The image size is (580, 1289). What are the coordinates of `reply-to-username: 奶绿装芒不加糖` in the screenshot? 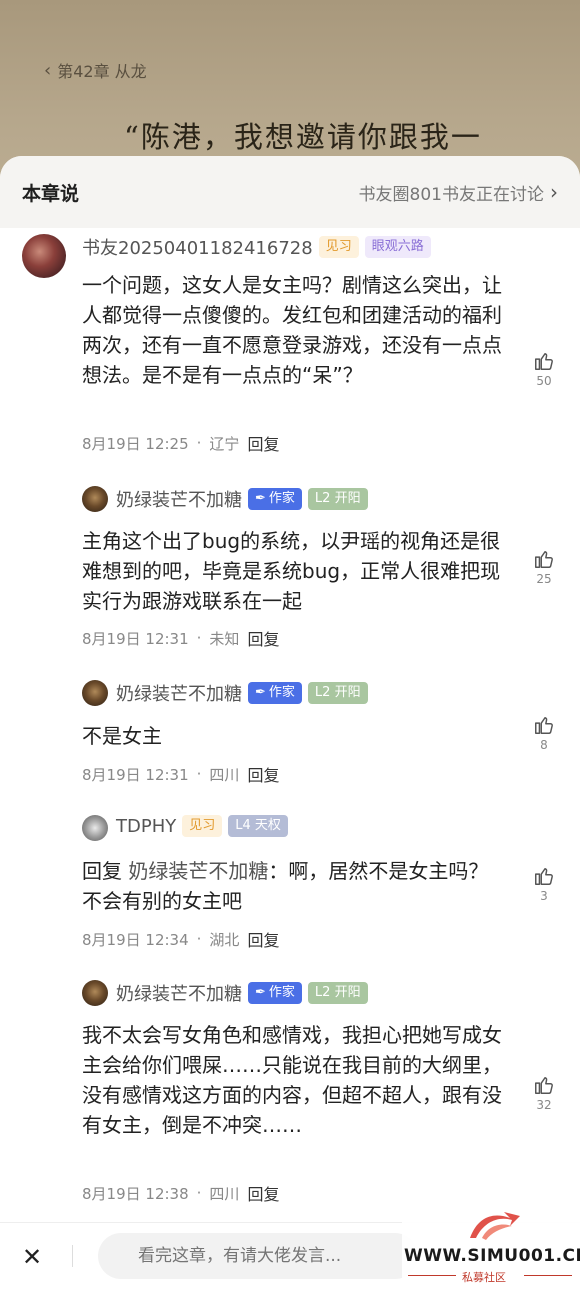 It's located at (198, 871).